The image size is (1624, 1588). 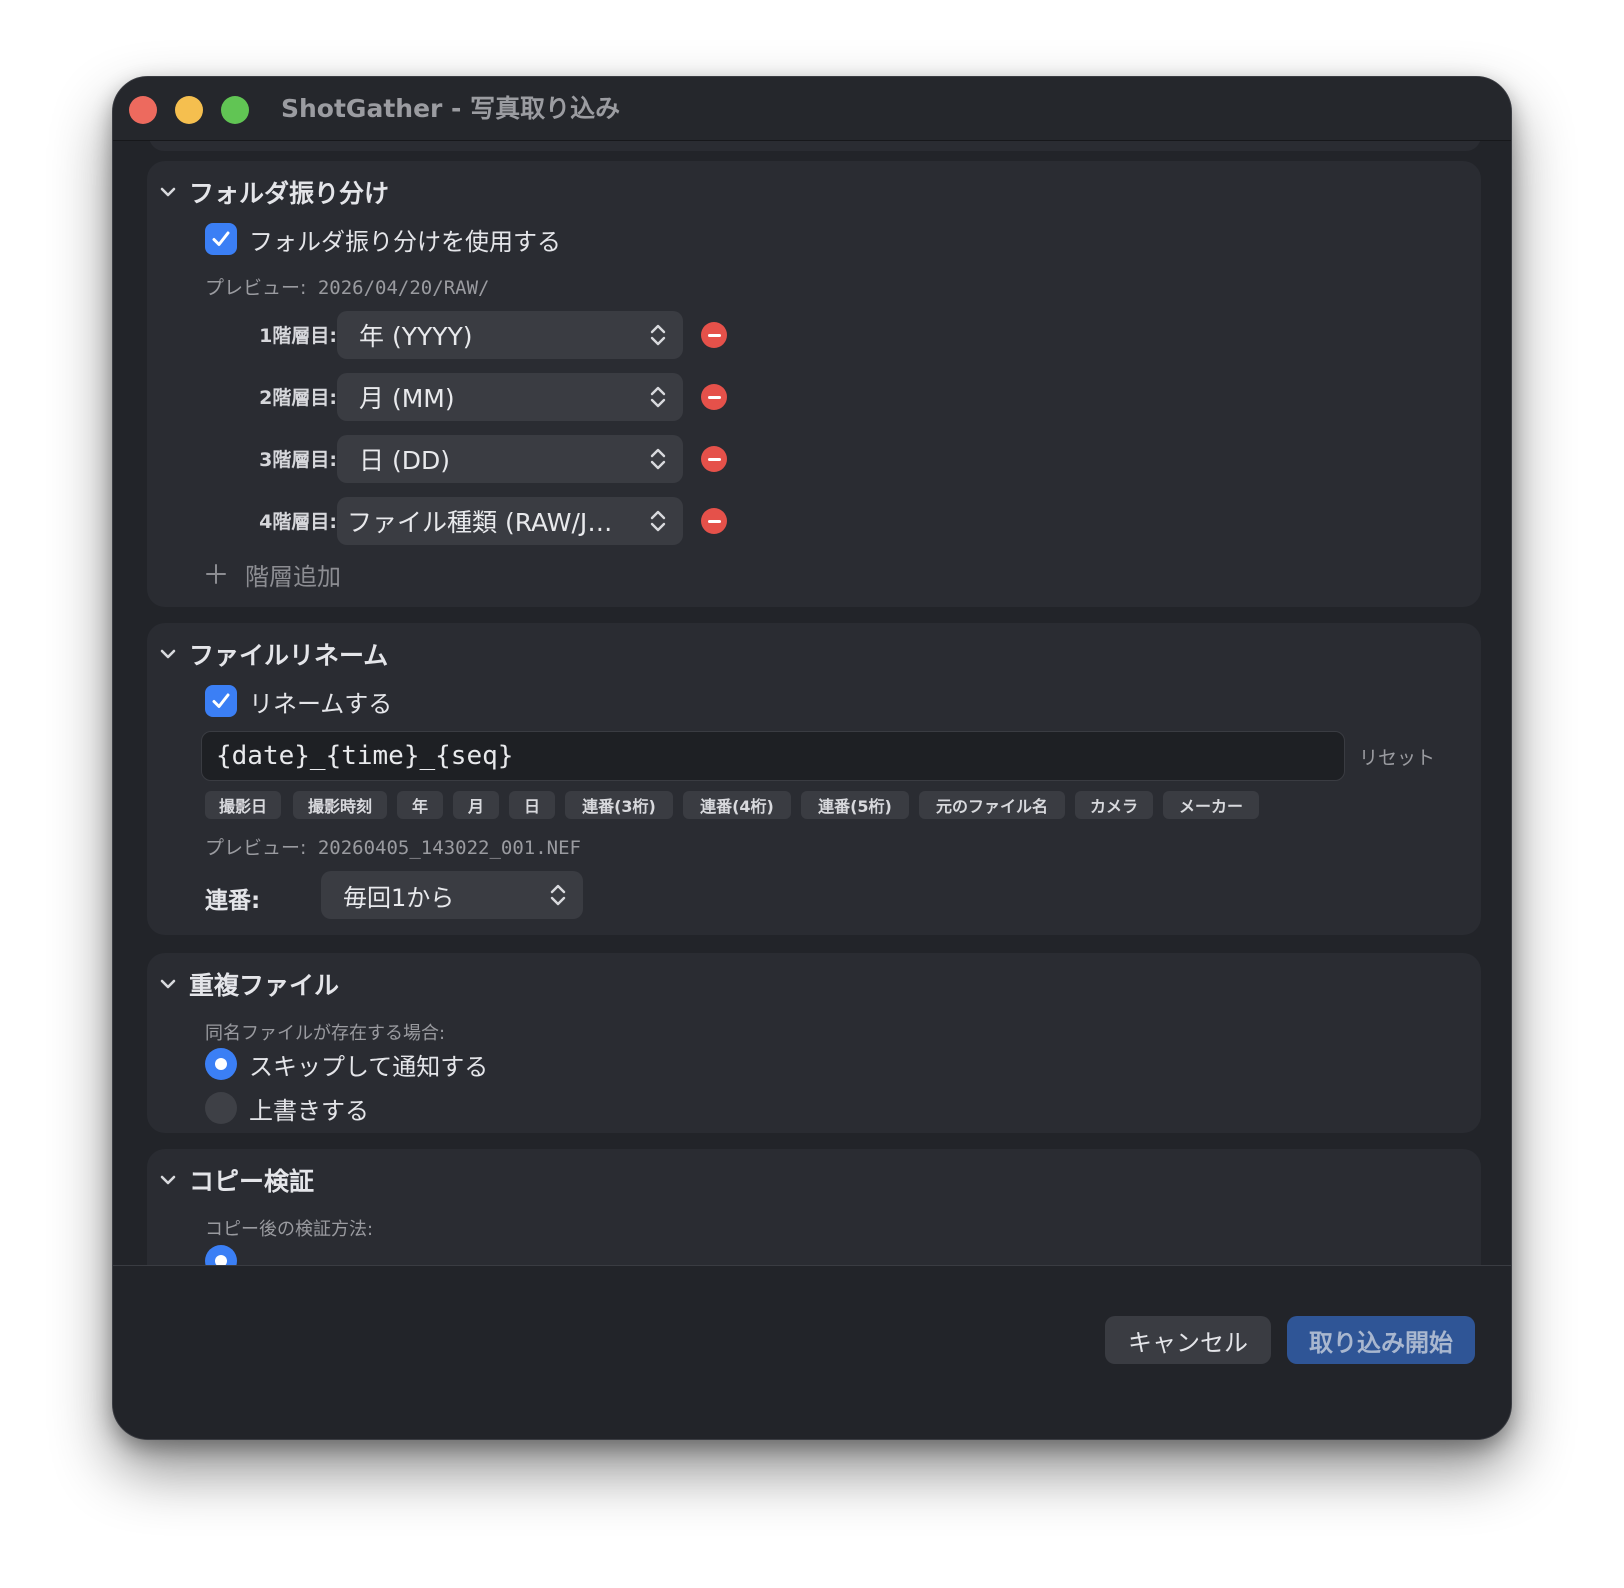 What do you see at coordinates (815, 146) in the screenshot?
I see `previous-section-edge` at bounding box center [815, 146].